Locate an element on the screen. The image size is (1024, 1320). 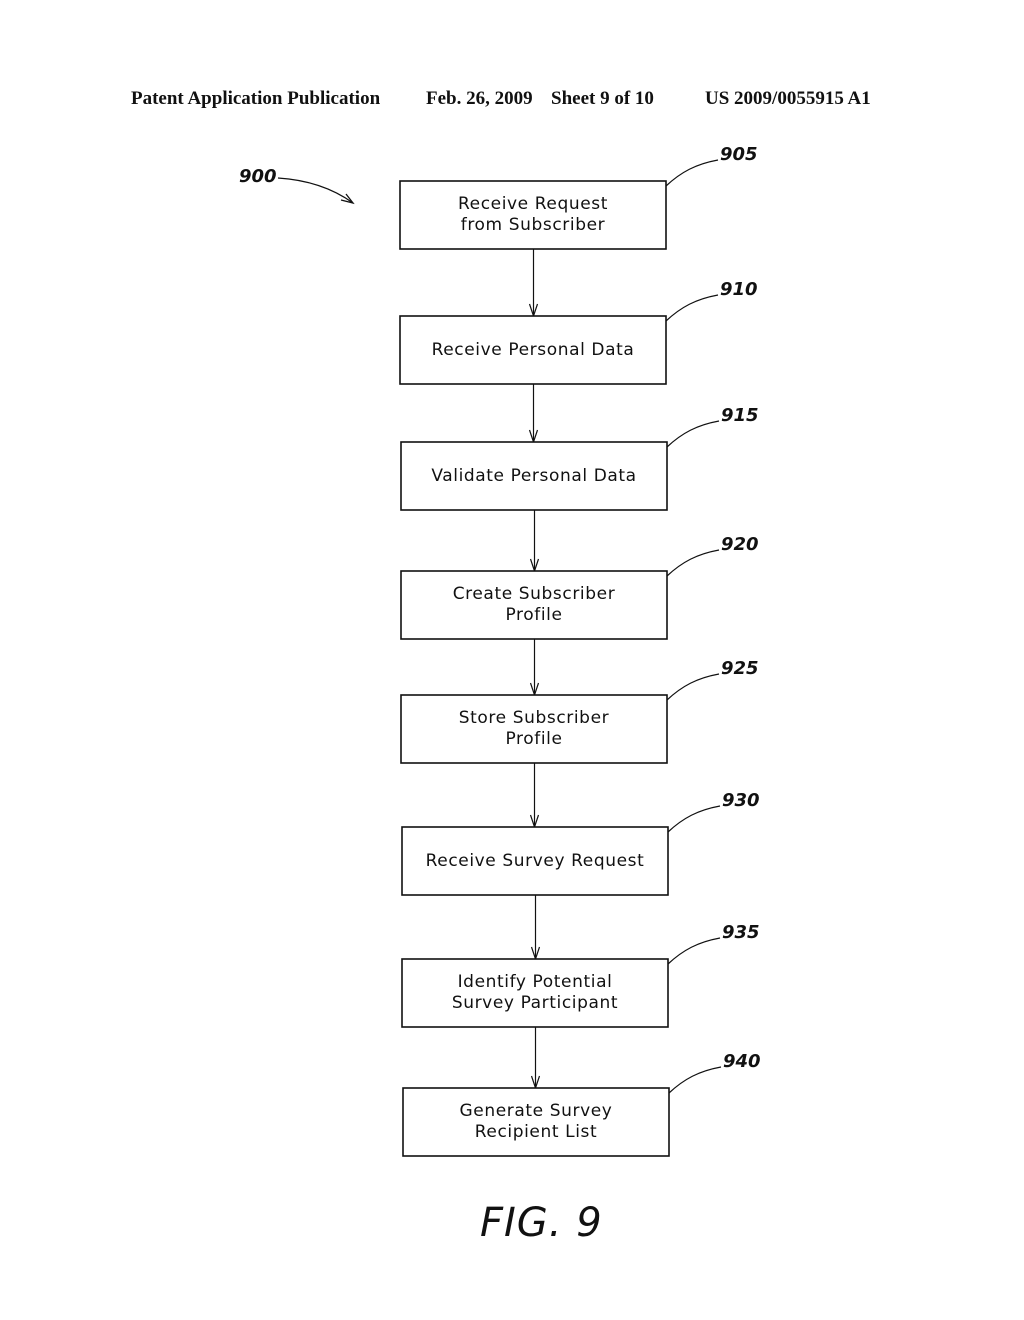
step-text-940: Generate Survey Recipient List is located at coordinates (536, 1122).